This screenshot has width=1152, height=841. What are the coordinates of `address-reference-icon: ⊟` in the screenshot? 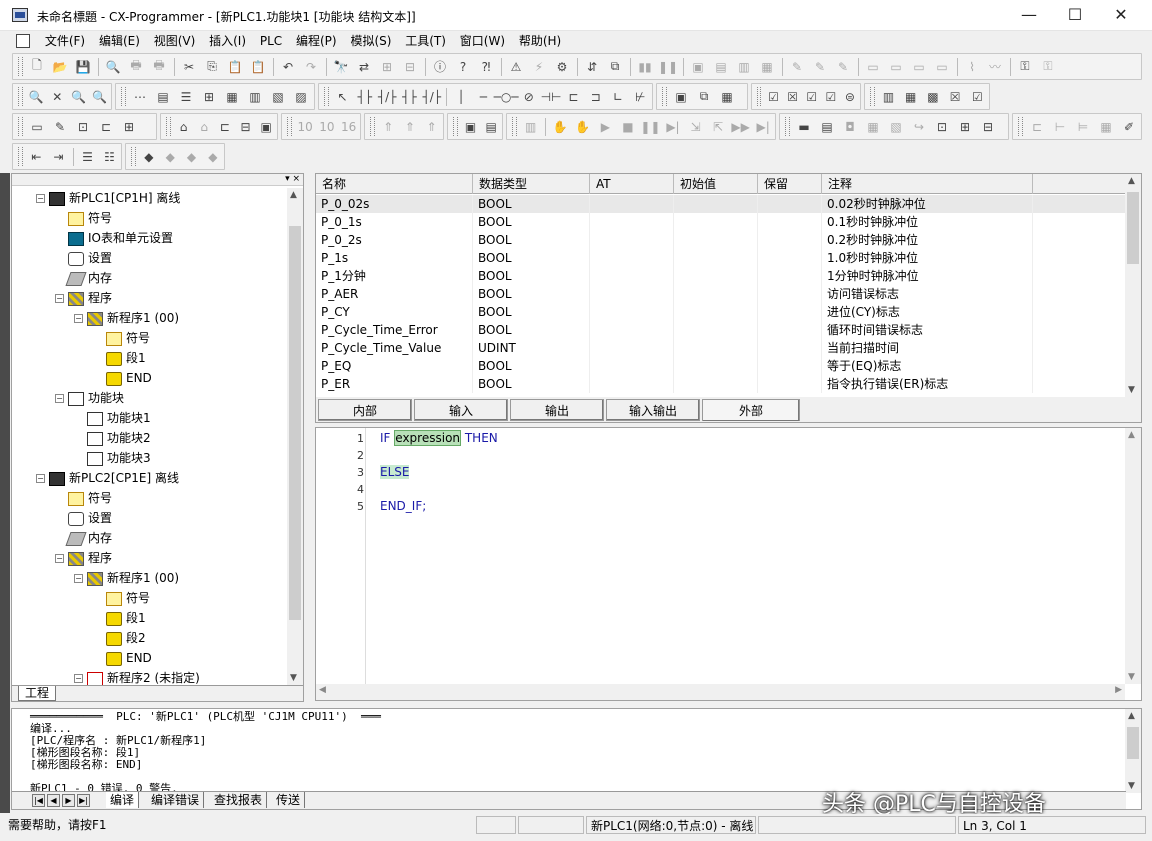 It's located at (410, 67).